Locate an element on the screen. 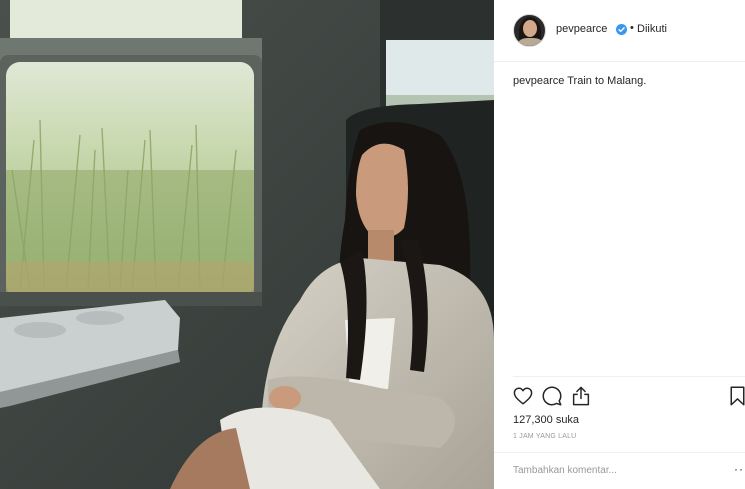  caption-username: pevpearce is located at coordinates (538, 81).